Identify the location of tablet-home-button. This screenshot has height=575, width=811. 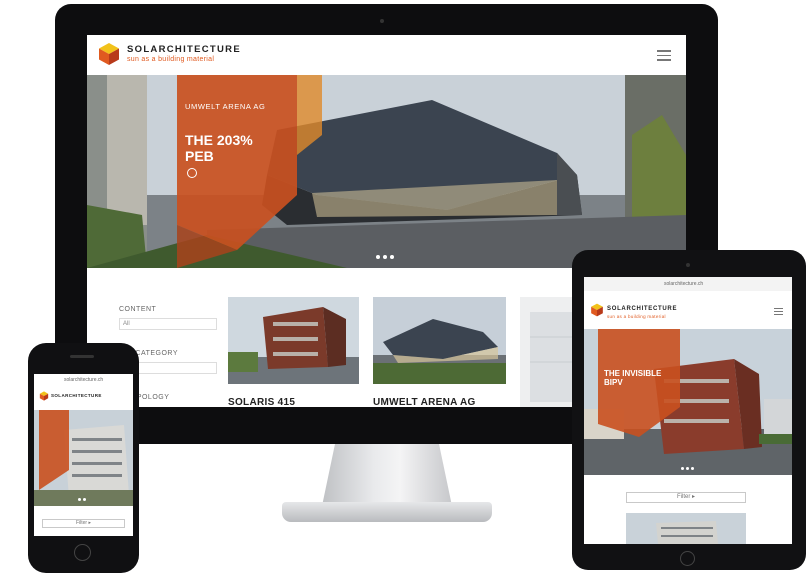
(687, 558).